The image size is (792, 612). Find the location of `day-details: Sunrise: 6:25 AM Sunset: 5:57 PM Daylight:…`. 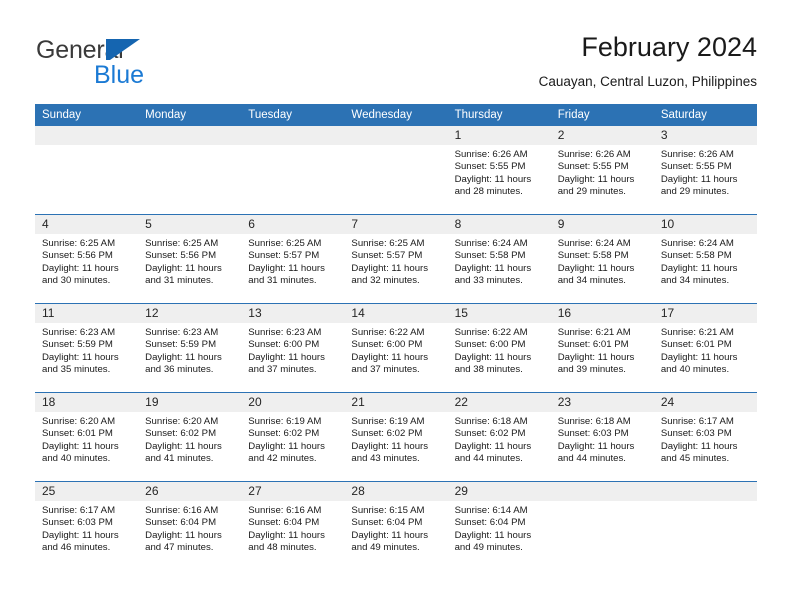

day-details: Sunrise: 6:25 AM Sunset: 5:57 PM Daylight:… is located at coordinates (395, 261).